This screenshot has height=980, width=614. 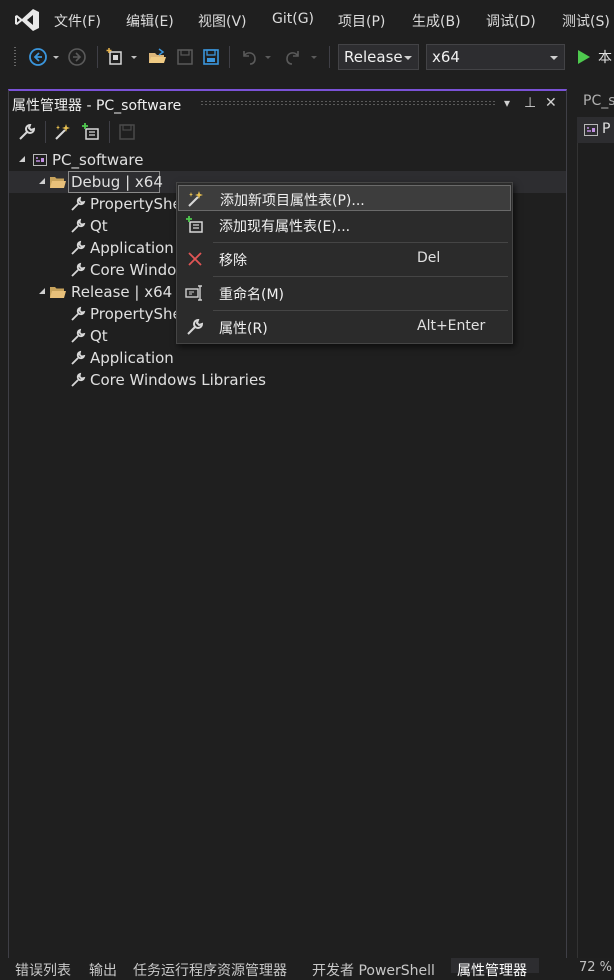 What do you see at coordinates (344, 293) in the screenshot?
I see `menu-rename: 重命名(M)` at bounding box center [344, 293].